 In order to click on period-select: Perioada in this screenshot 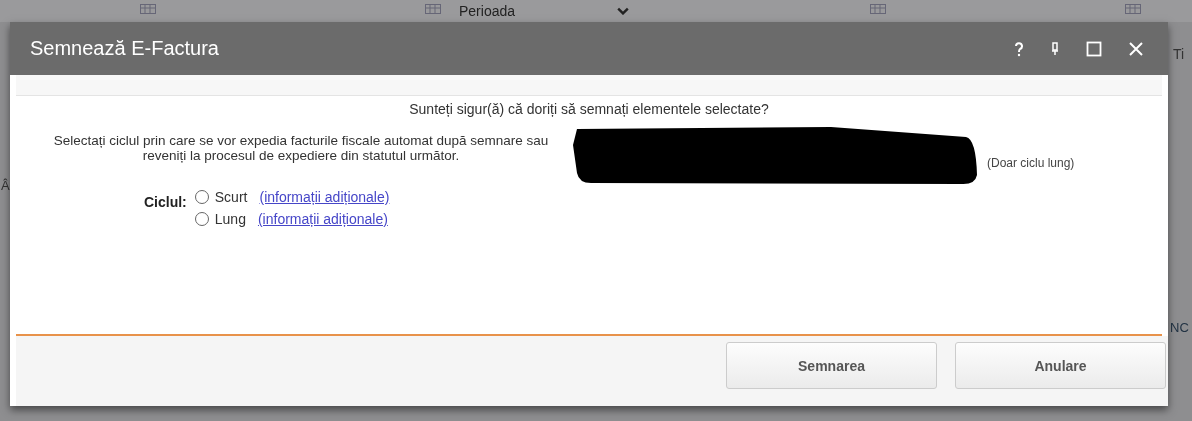, I will do `click(540, 10)`.